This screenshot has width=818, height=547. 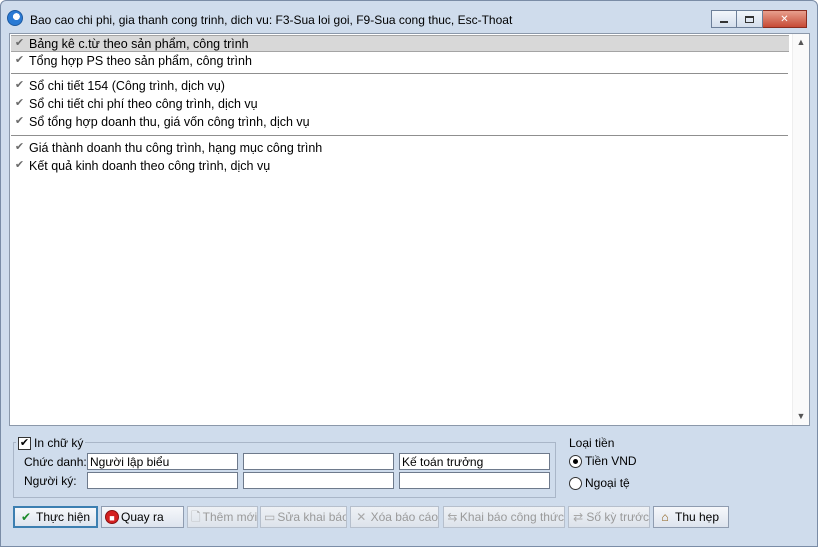 I want to click on previous-period-button: ⇄ Số kỳ trước, so click(x=609, y=517).